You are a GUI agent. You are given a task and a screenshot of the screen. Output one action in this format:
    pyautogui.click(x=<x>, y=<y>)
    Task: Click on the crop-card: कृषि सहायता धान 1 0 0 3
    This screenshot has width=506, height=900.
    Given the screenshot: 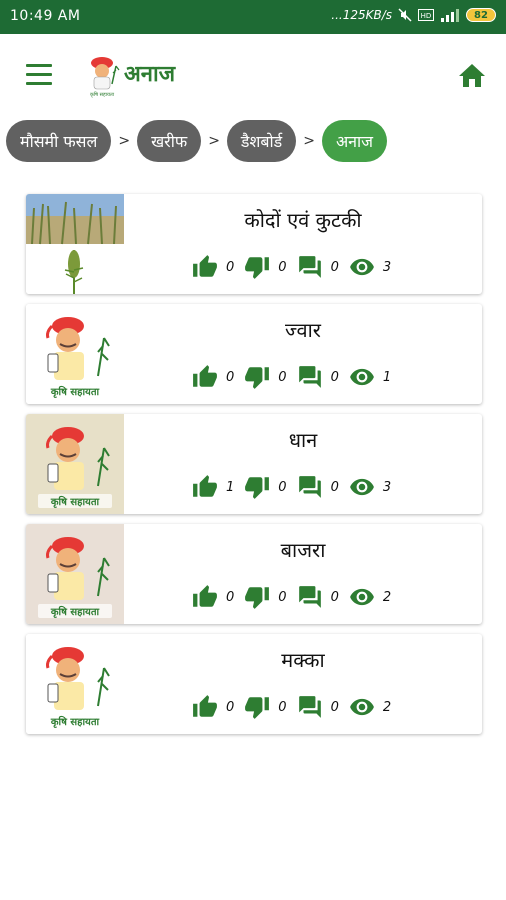 What is the action you would take?
    pyautogui.click(x=254, y=464)
    